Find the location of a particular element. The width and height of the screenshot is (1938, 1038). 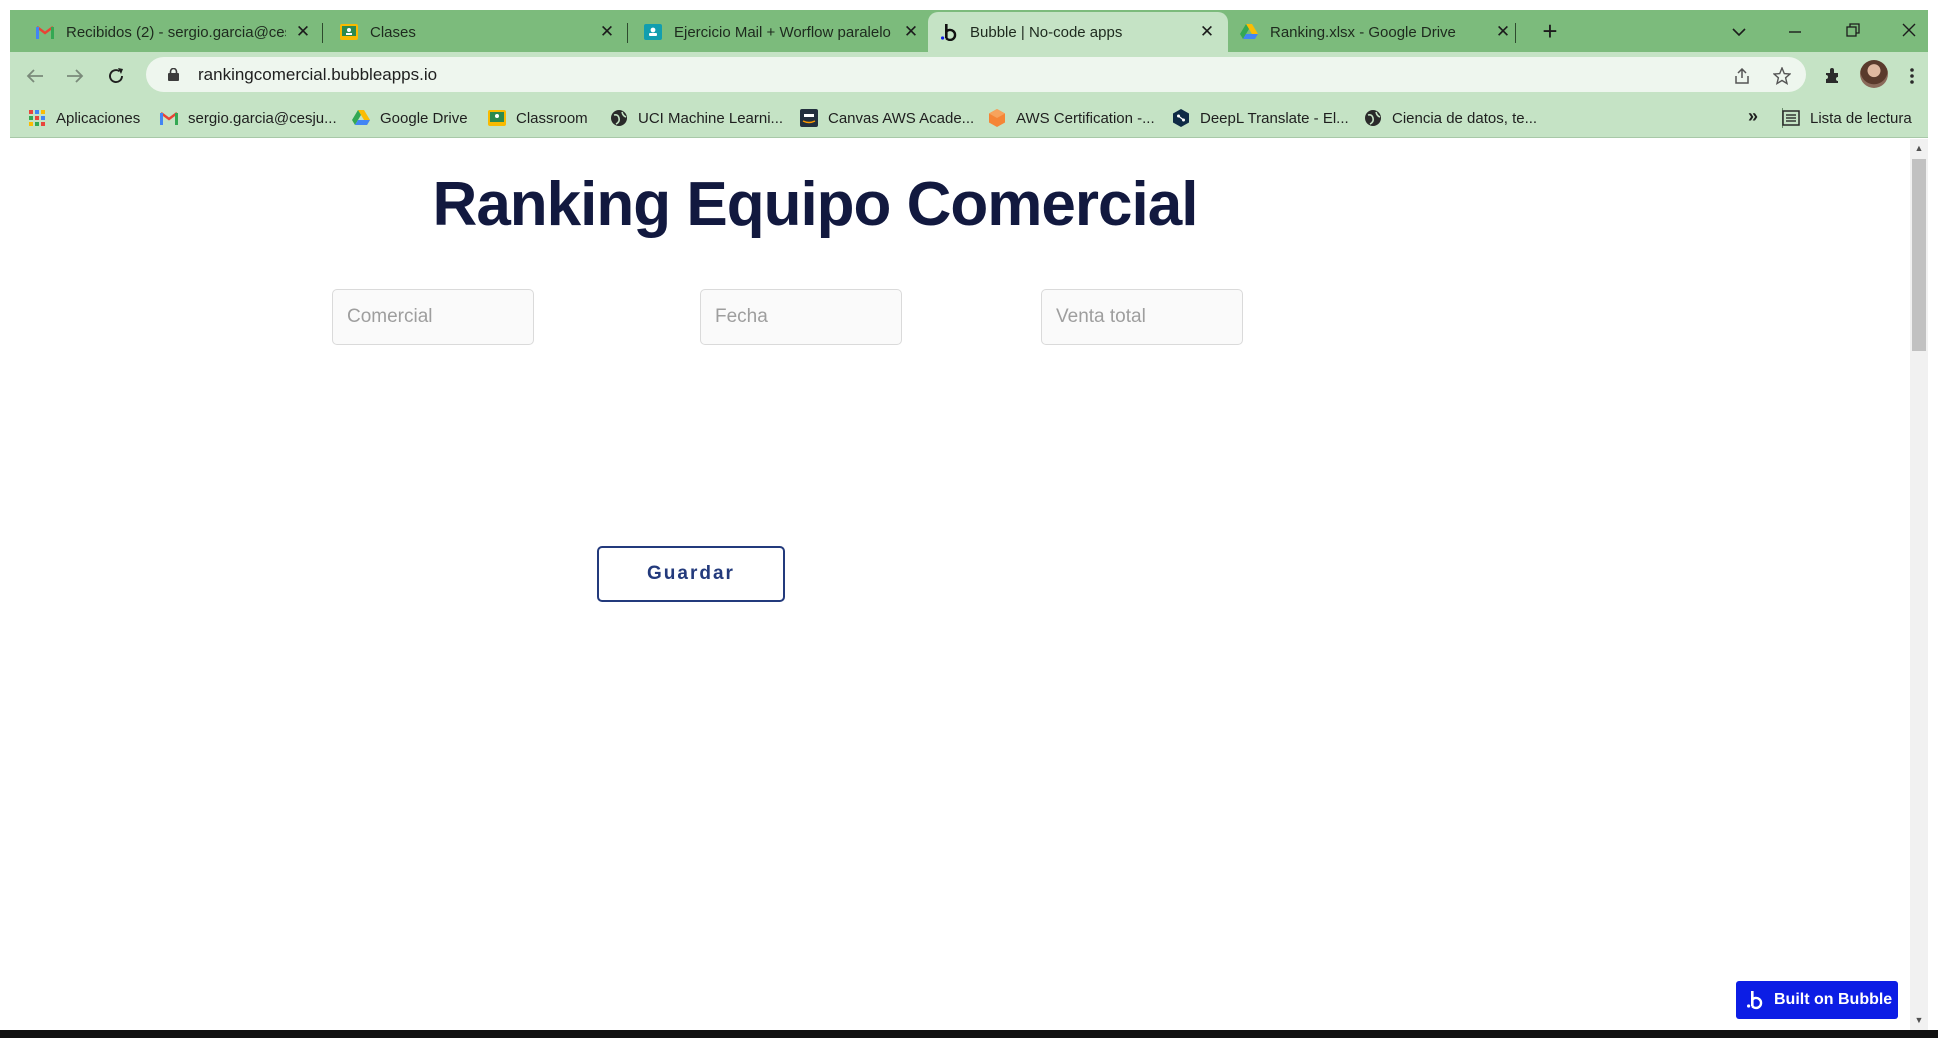

classroom-assignment-icon is located at coordinates (653, 32).